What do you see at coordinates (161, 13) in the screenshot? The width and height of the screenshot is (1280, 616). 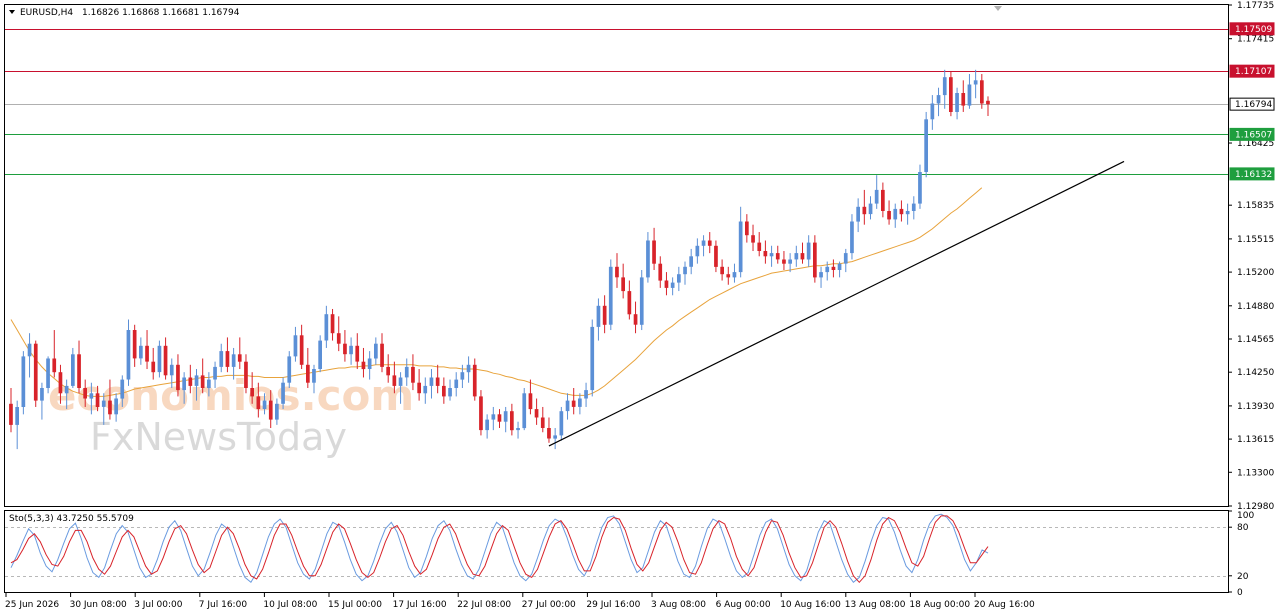 I see `ohlc-values: 1.16826 1.16868 1.16681 1.16794` at bounding box center [161, 13].